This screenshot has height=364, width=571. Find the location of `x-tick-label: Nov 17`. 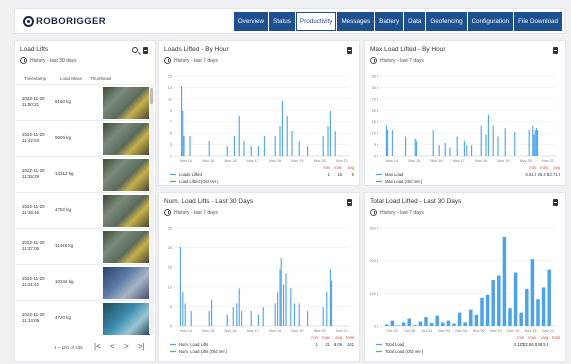

x-tick-label: Nov 17 is located at coordinates (459, 161).